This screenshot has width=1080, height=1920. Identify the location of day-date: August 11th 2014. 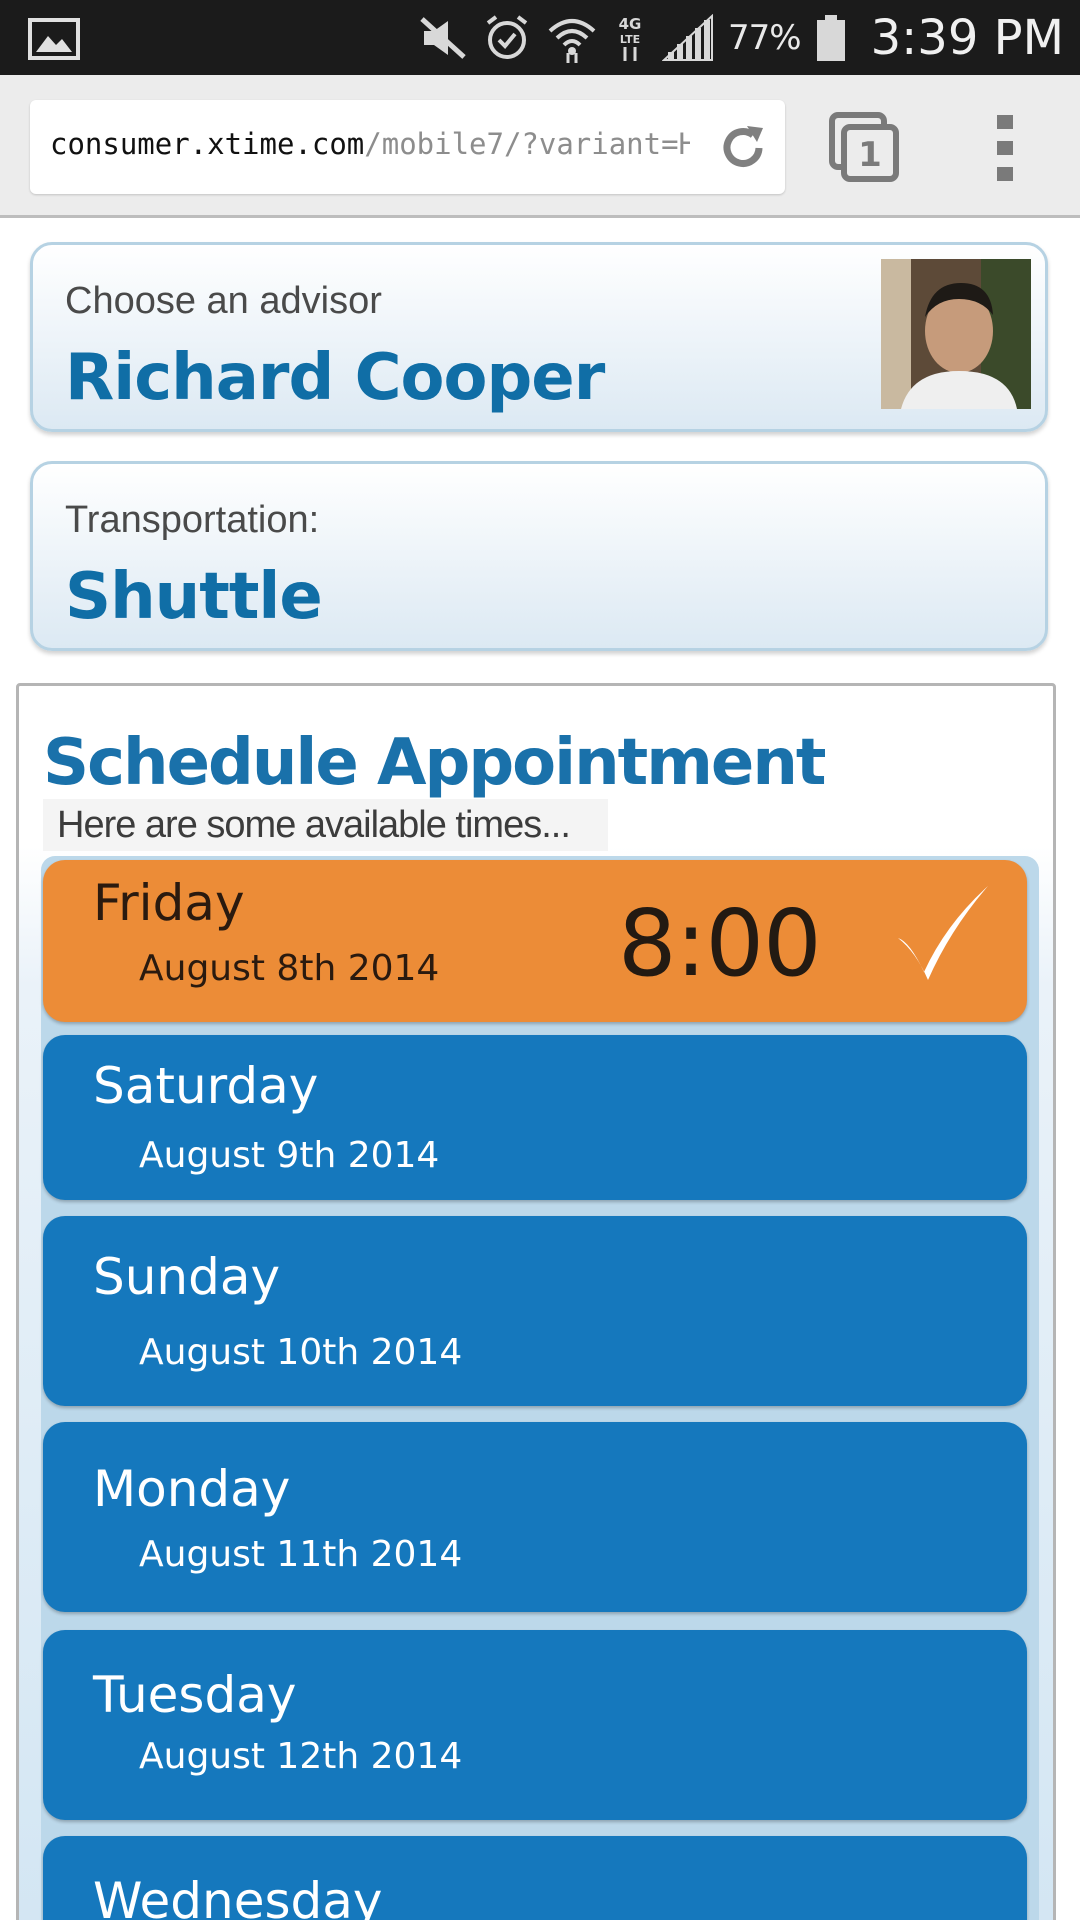
(301, 1554).